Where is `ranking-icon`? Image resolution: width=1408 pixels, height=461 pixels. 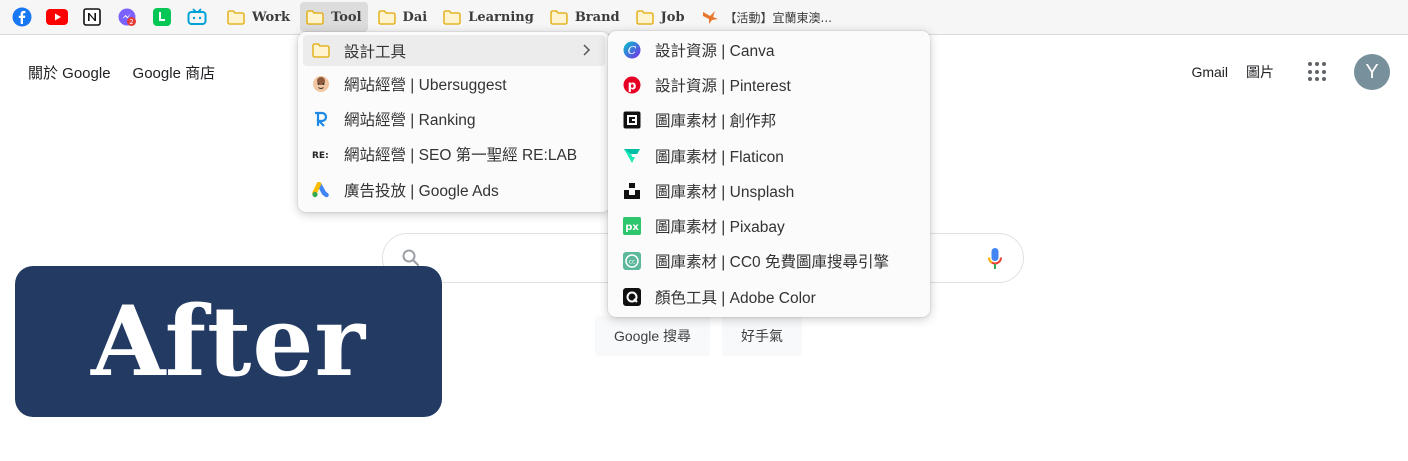
ranking-icon is located at coordinates (321, 119).